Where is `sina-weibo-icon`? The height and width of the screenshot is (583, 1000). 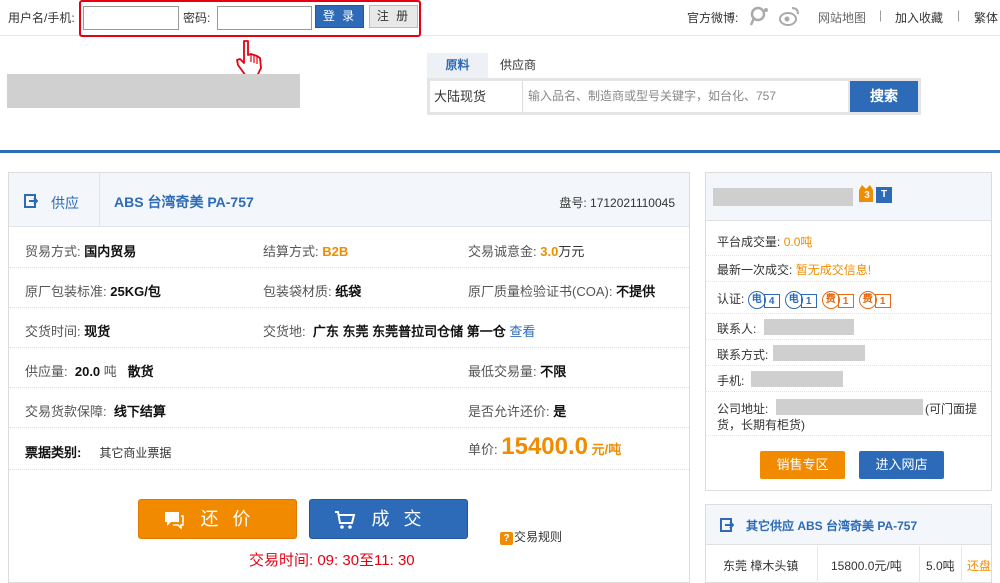 sina-weibo-icon is located at coordinates (789, 16).